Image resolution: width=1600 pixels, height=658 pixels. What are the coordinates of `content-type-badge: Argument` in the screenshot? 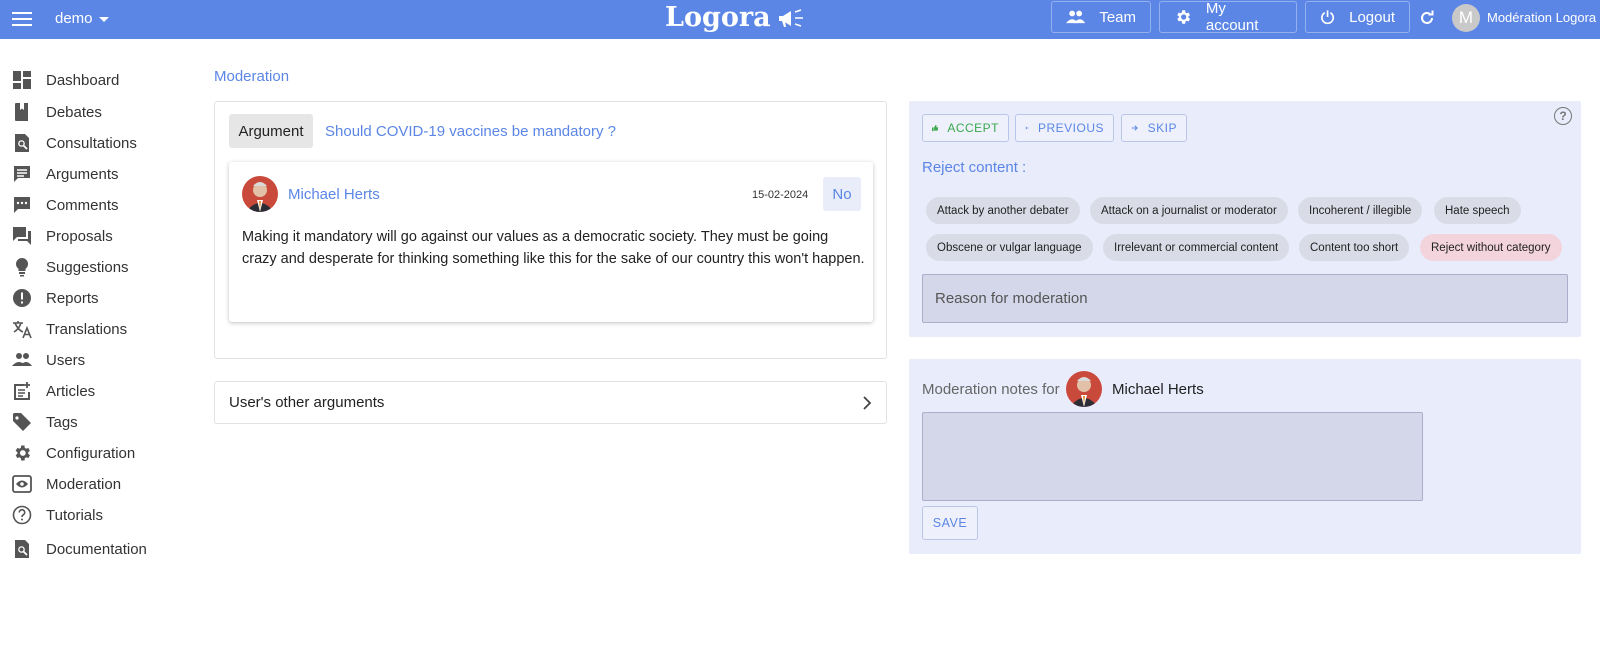 It's located at (271, 131).